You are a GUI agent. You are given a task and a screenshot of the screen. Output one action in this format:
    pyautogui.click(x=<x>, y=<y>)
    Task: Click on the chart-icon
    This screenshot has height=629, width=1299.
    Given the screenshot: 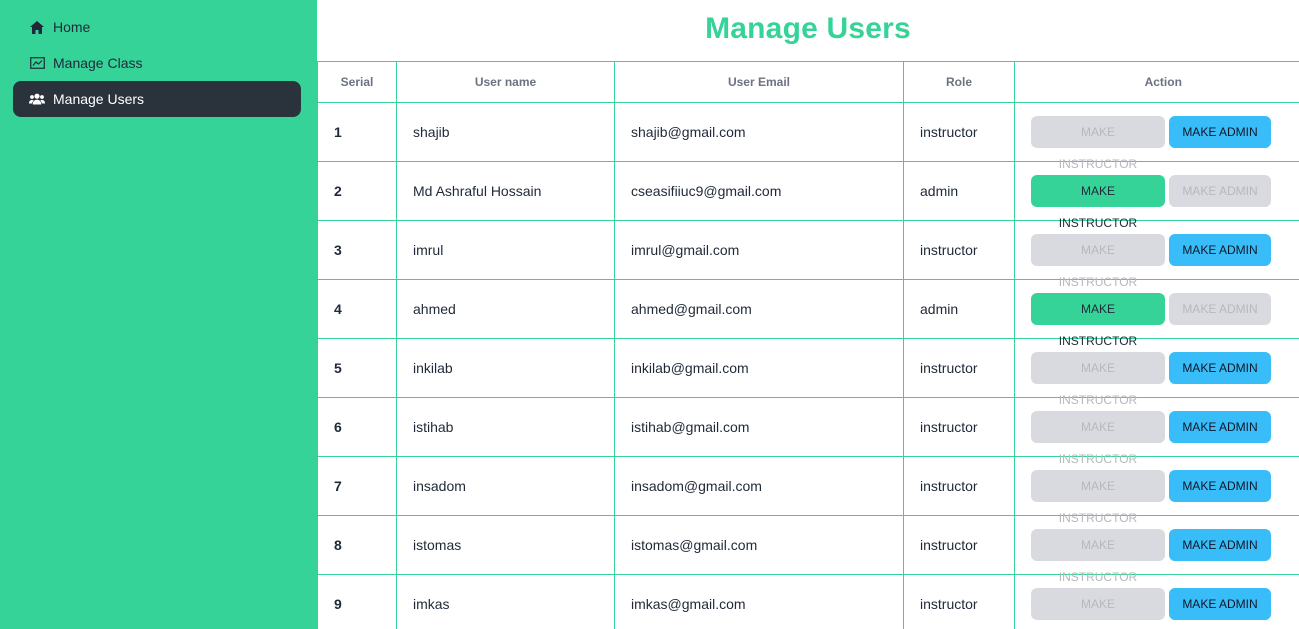 What is the action you would take?
    pyautogui.click(x=37, y=63)
    